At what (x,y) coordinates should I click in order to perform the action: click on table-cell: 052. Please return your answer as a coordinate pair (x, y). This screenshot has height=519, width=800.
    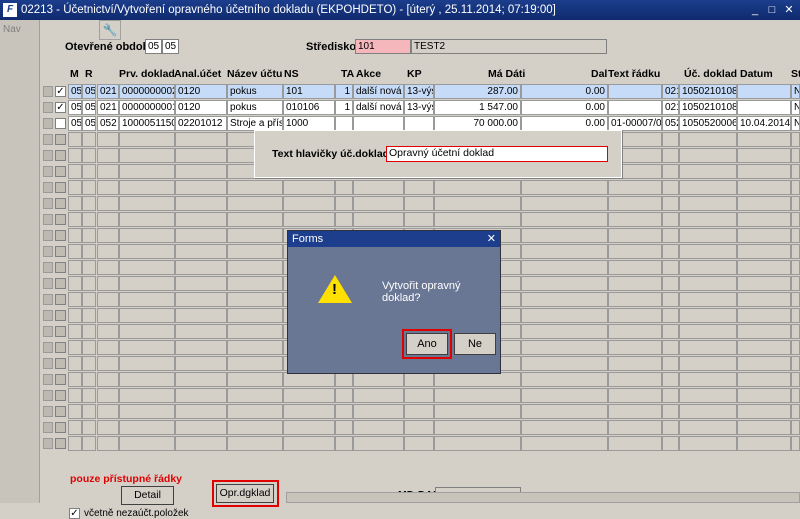
    Looking at the image, I should click on (670, 123).